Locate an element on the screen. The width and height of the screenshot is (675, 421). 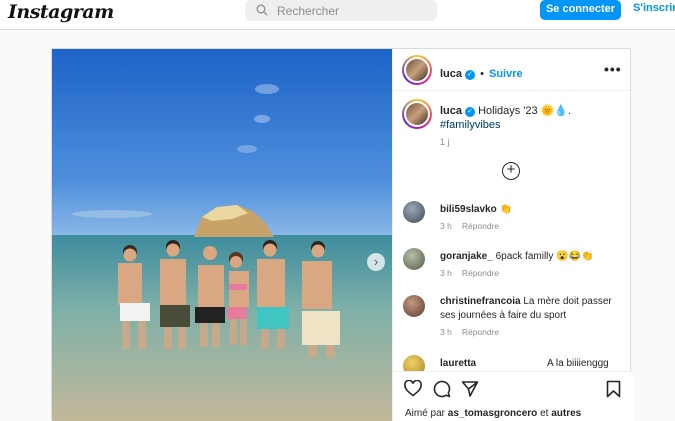
chevron-right-icon: › is located at coordinates (376, 261).